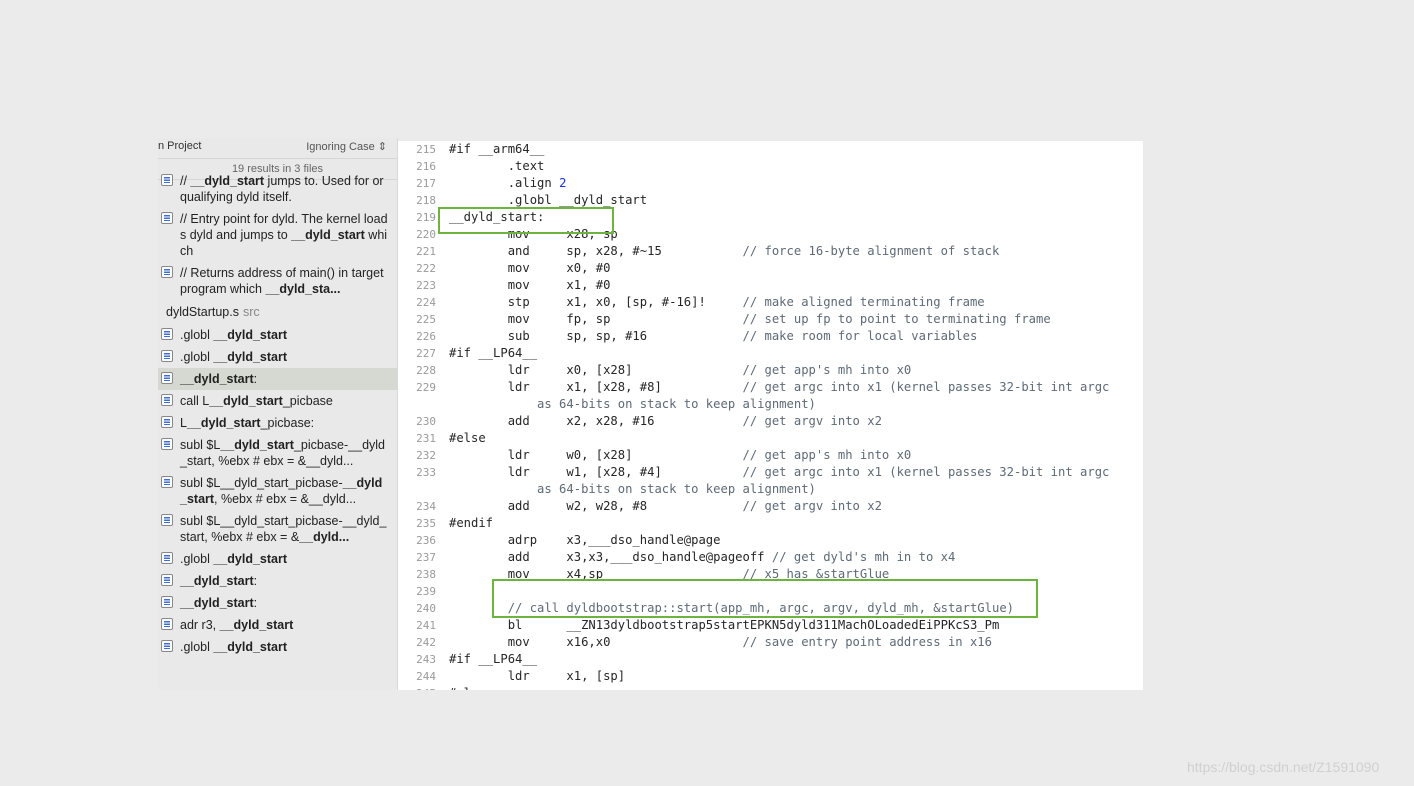 The image size is (1414, 786). Describe the element at coordinates (200, 445) in the screenshot. I see `result-text-part: subl $L` at that location.